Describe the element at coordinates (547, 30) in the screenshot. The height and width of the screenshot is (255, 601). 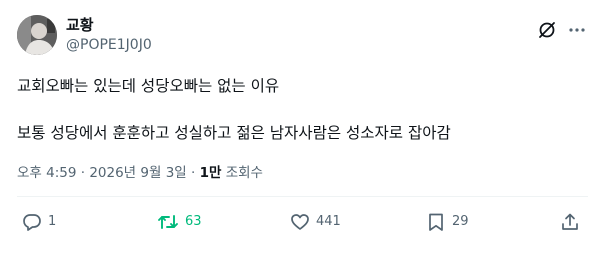
I see `grok-icon` at that location.